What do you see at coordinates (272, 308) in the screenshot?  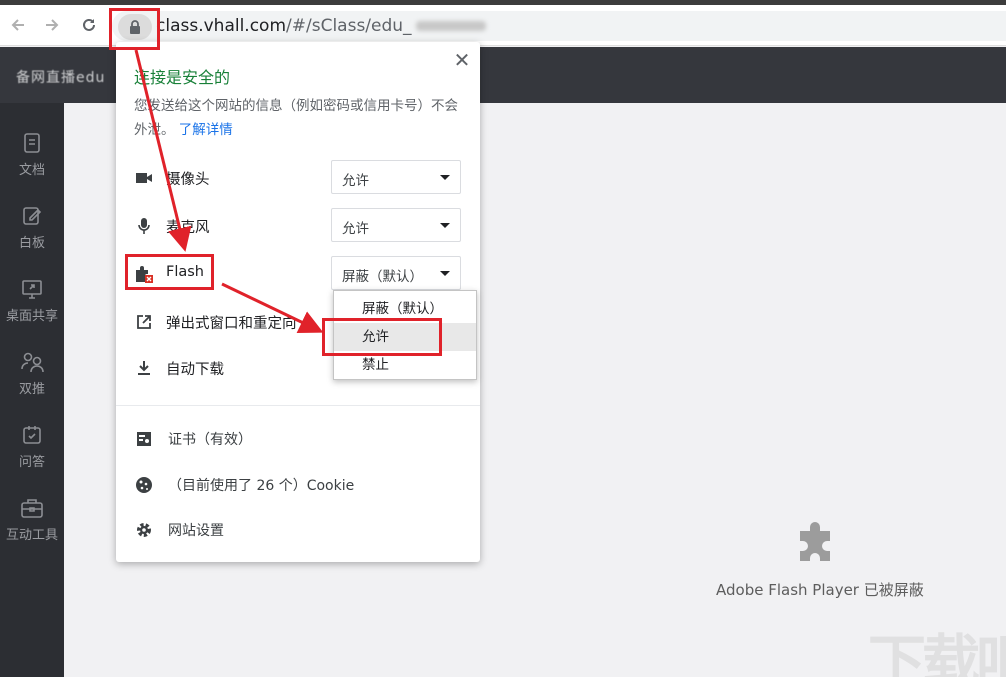 I see `arrow-flash-to-allow` at bounding box center [272, 308].